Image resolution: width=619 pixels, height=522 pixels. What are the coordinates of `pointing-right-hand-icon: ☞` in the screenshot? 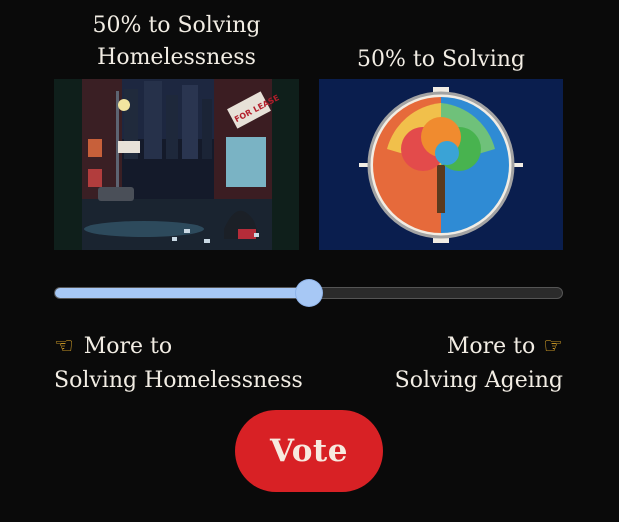 It's located at (553, 346).